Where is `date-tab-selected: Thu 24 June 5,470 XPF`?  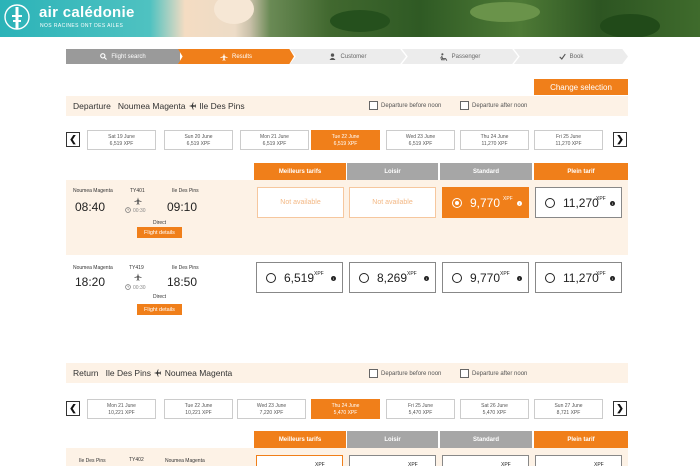 date-tab-selected: Thu 24 June 5,470 XPF is located at coordinates (345, 409).